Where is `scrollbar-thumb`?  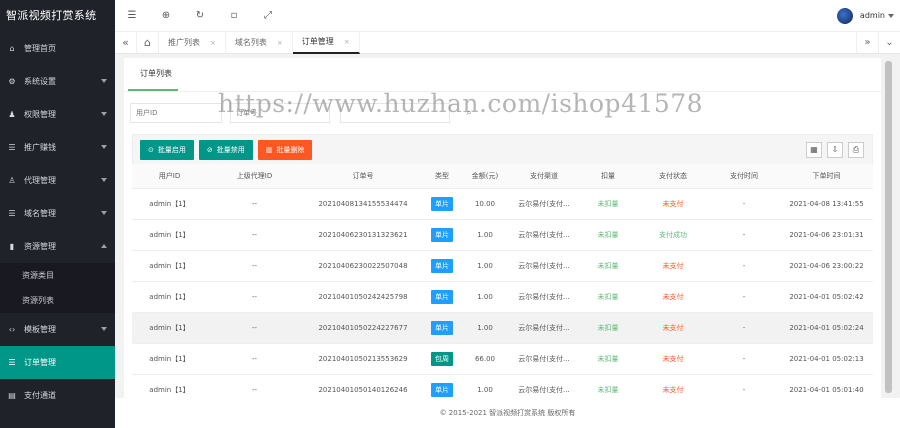 scrollbar-thumb is located at coordinates (888, 227).